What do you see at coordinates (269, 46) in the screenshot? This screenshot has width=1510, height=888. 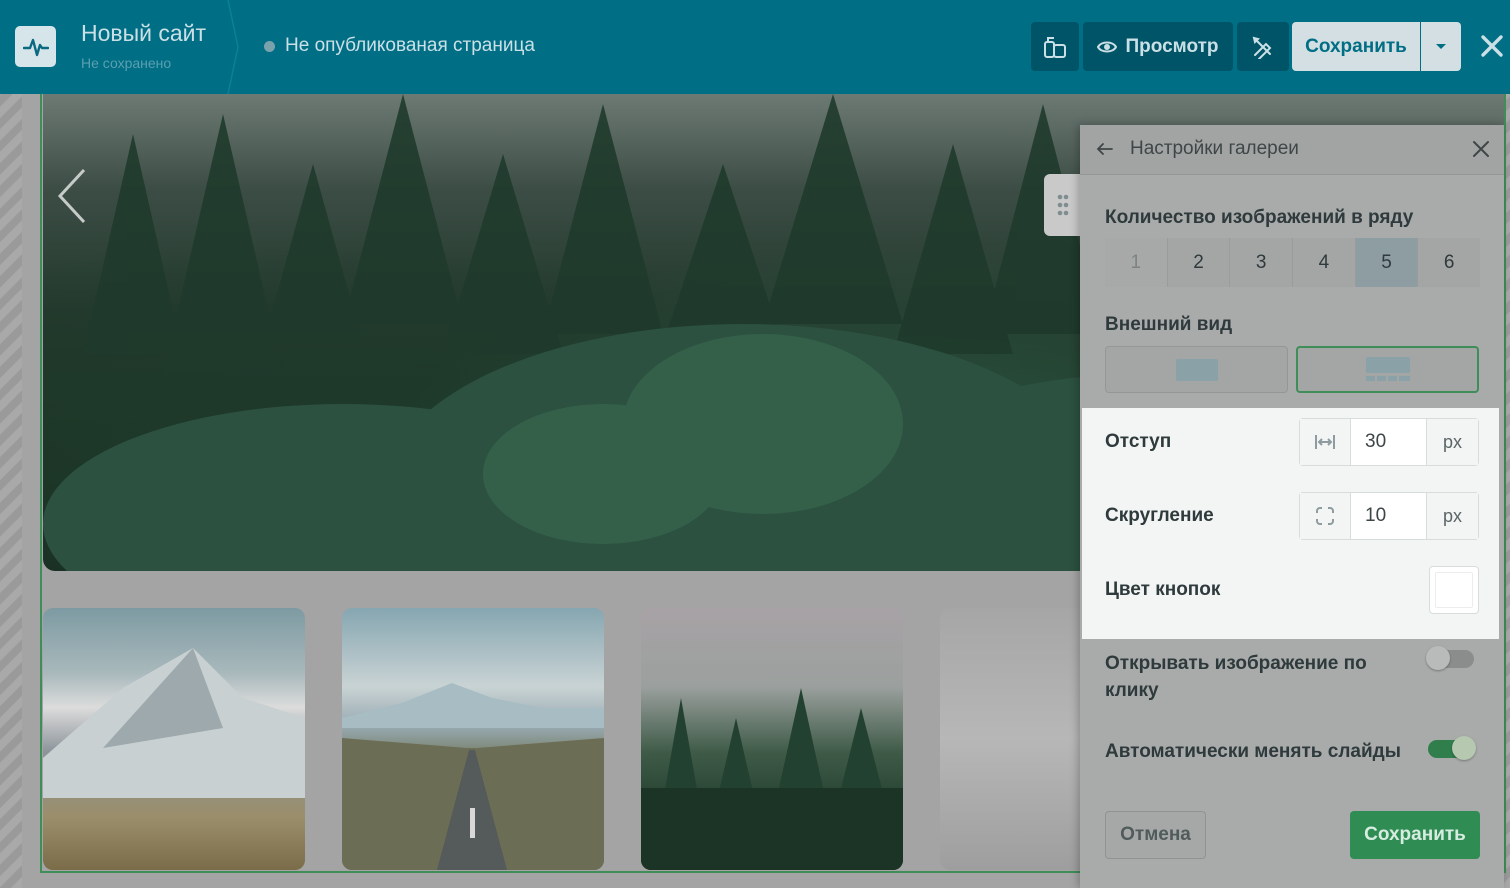 I see `status-dot-icon` at bounding box center [269, 46].